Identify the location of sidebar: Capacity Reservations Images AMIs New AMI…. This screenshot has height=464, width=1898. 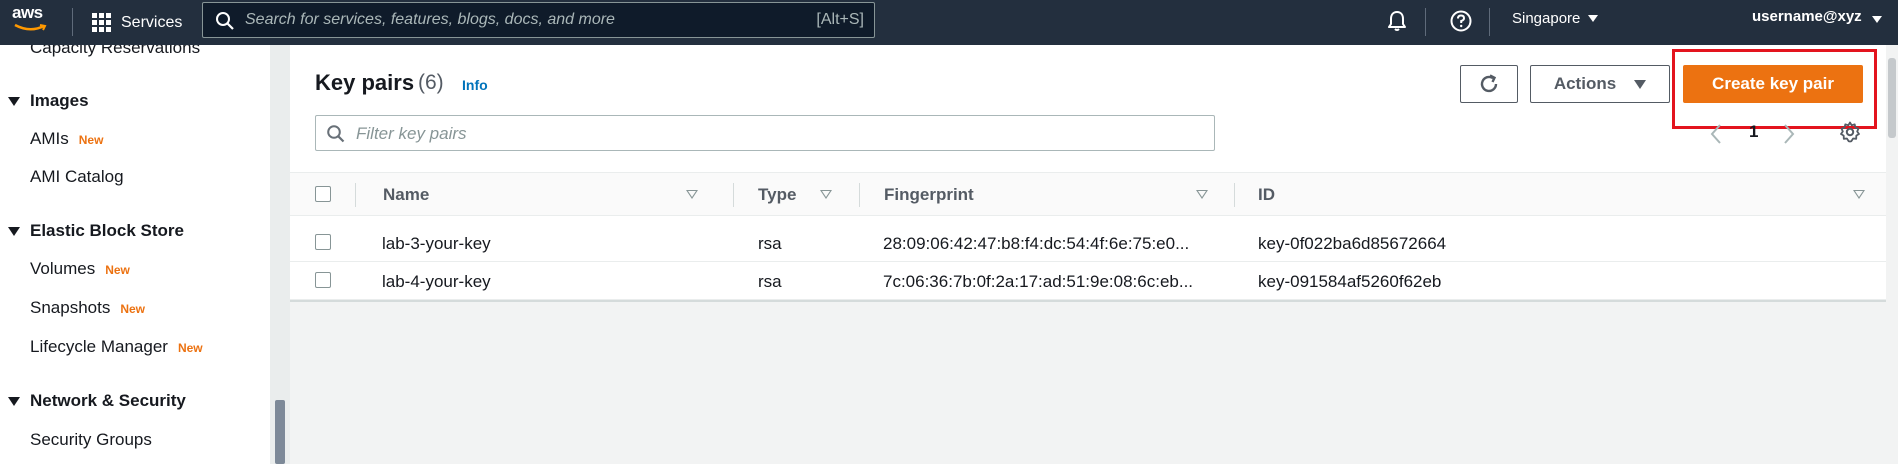
(135, 254).